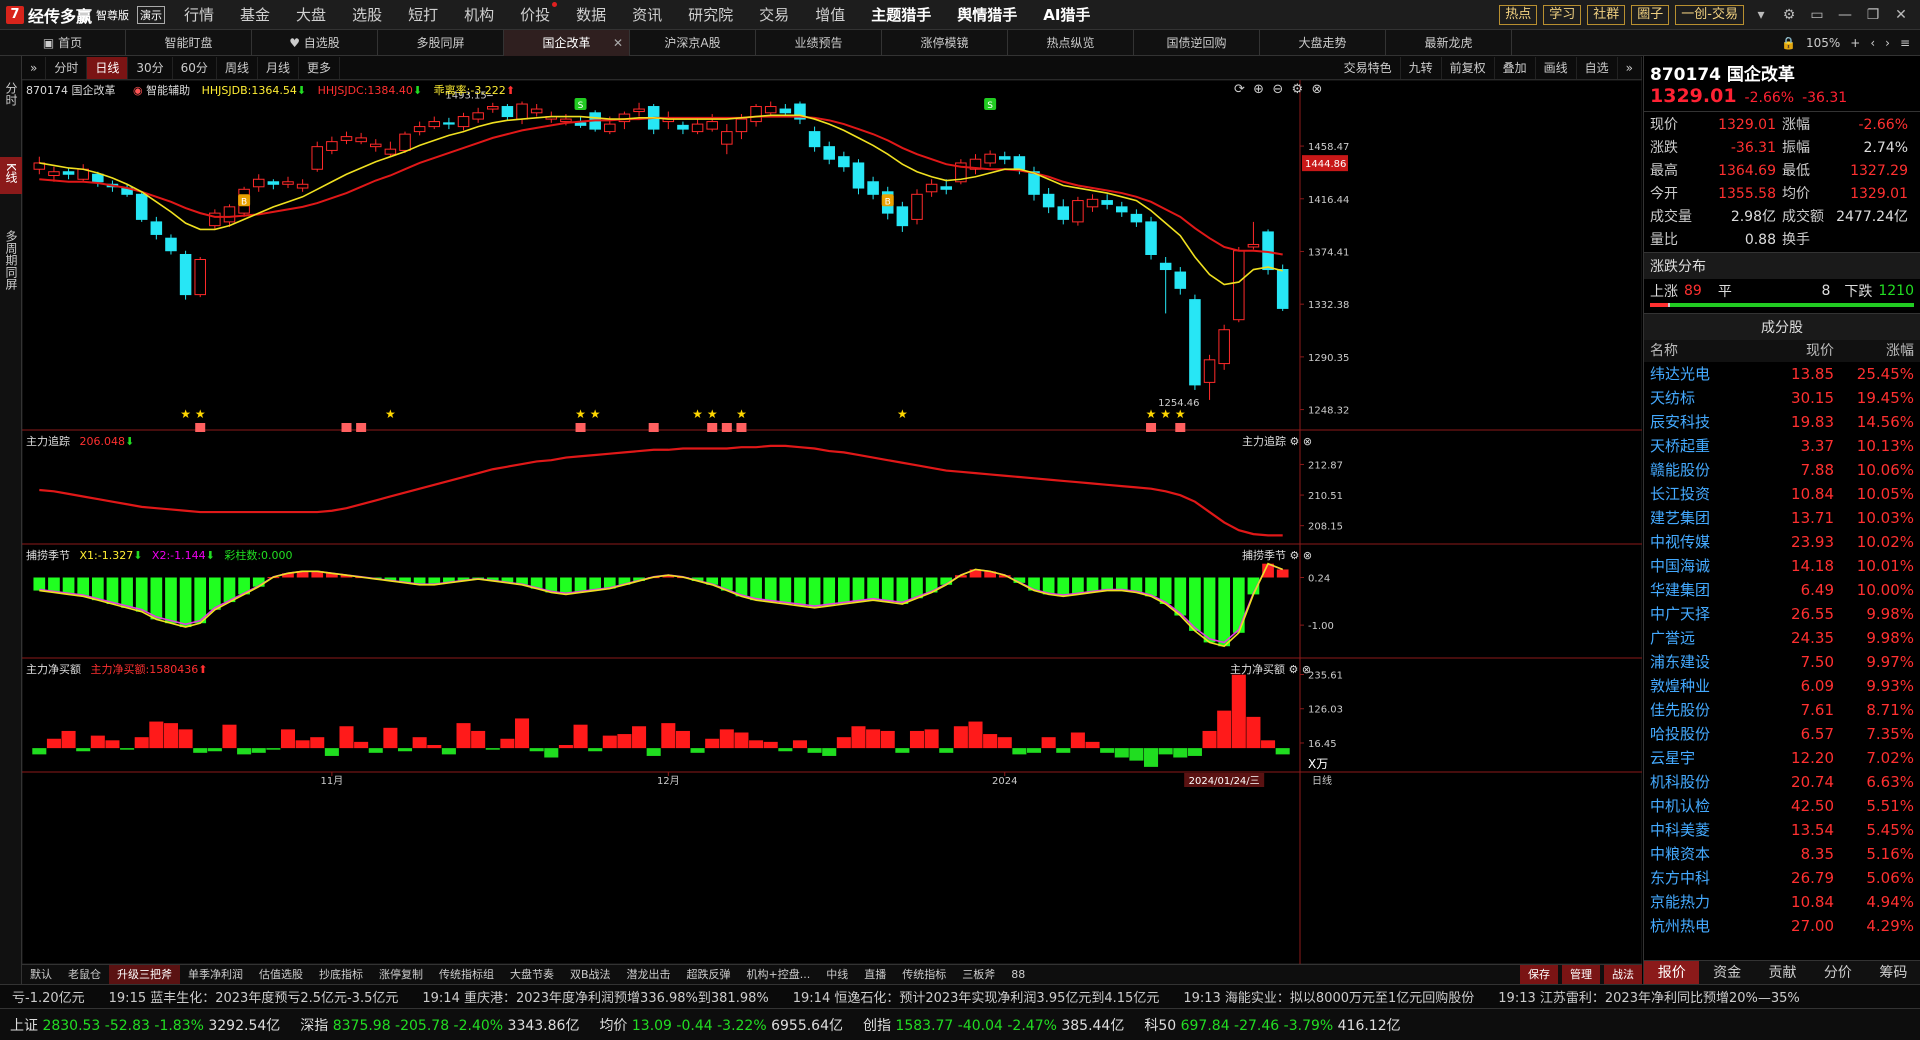 The height and width of the screenshot is (1040, 1920). What do you see at coordinates (84, 975) in the screenshot?
I see `indicator-tab-1: 老鼠仓` at bounding box center [84, 975].